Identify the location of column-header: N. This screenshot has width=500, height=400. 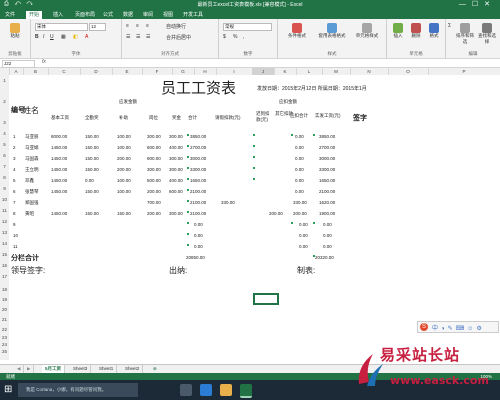
(369, 71).